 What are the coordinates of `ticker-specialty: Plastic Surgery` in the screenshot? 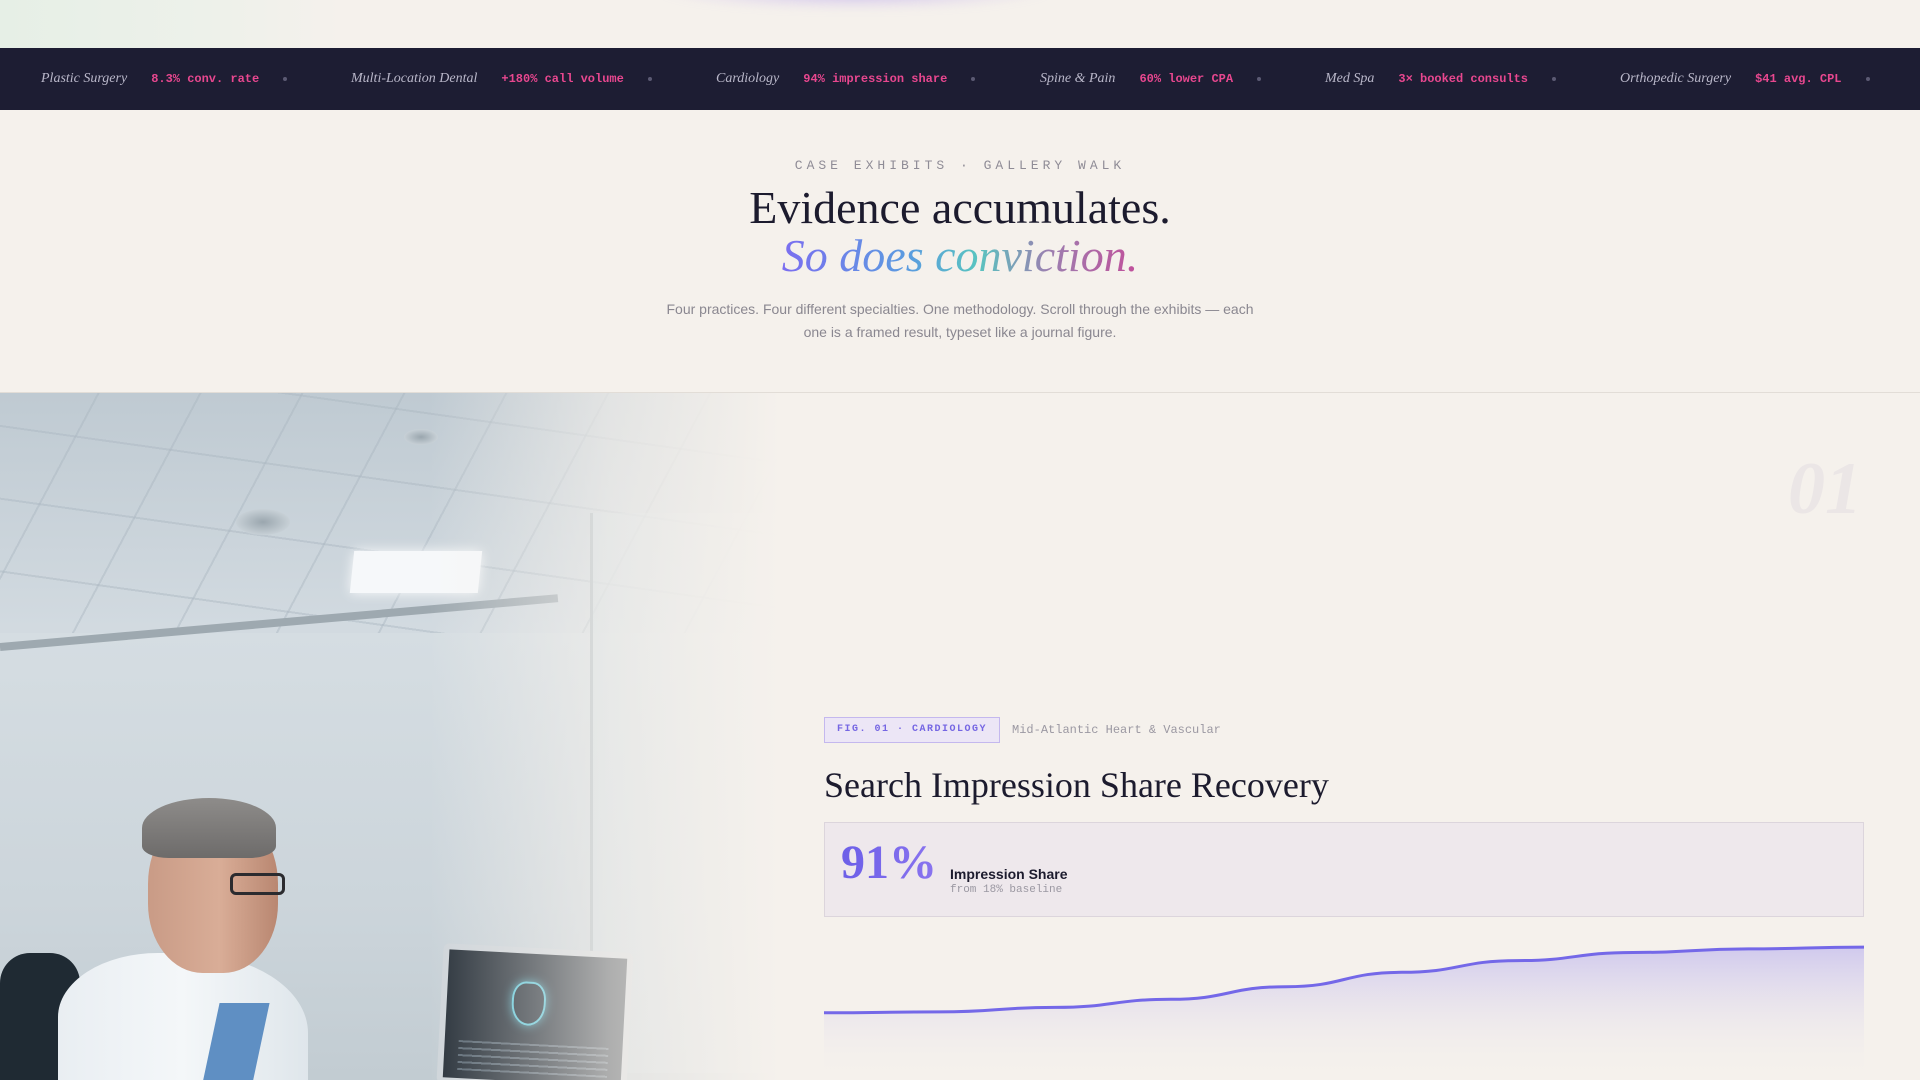 It's located at (84, 78).